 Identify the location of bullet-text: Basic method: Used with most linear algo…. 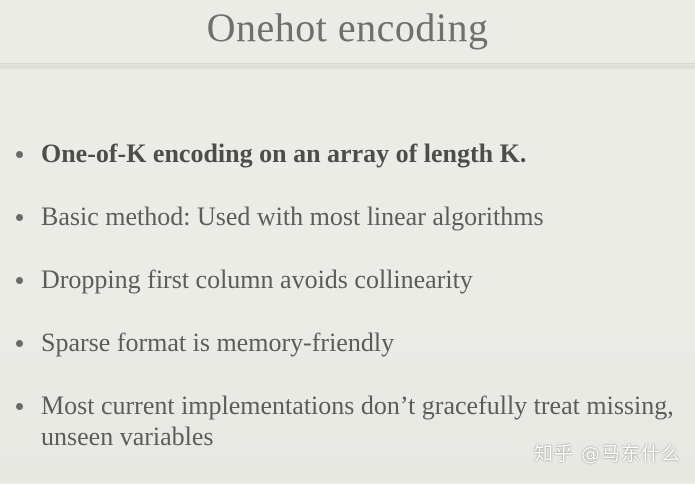
(292, 216).